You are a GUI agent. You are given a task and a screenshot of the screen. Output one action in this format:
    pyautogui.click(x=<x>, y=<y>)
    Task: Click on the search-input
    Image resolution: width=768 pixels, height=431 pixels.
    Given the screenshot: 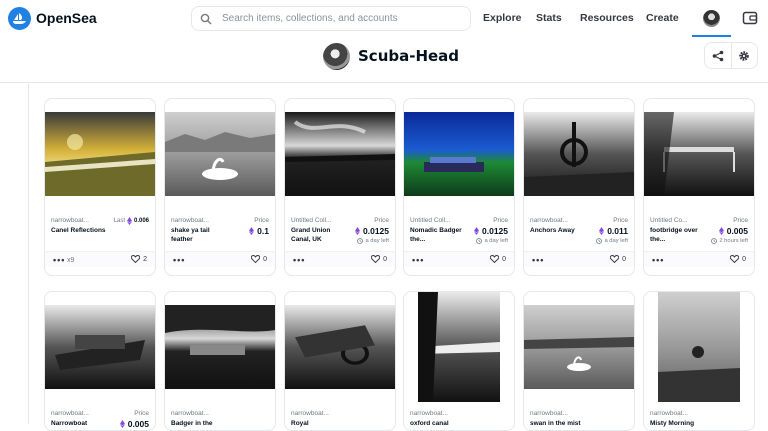 What is the action you would take?
    pyautogui.click(x=344, y=18)
    